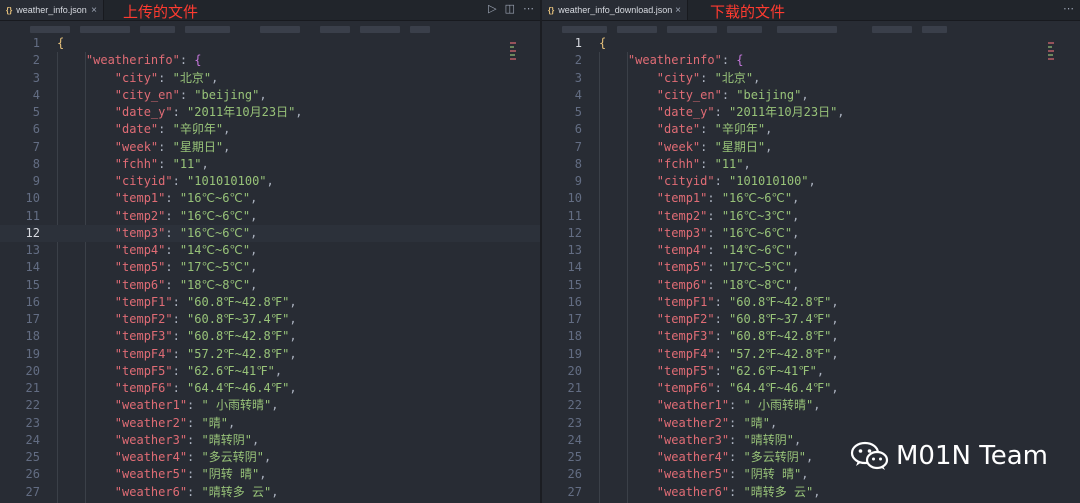  Describe the element at coordinates (693, 474) in the screenshot. I see `json-key: "weather5"` at that location.